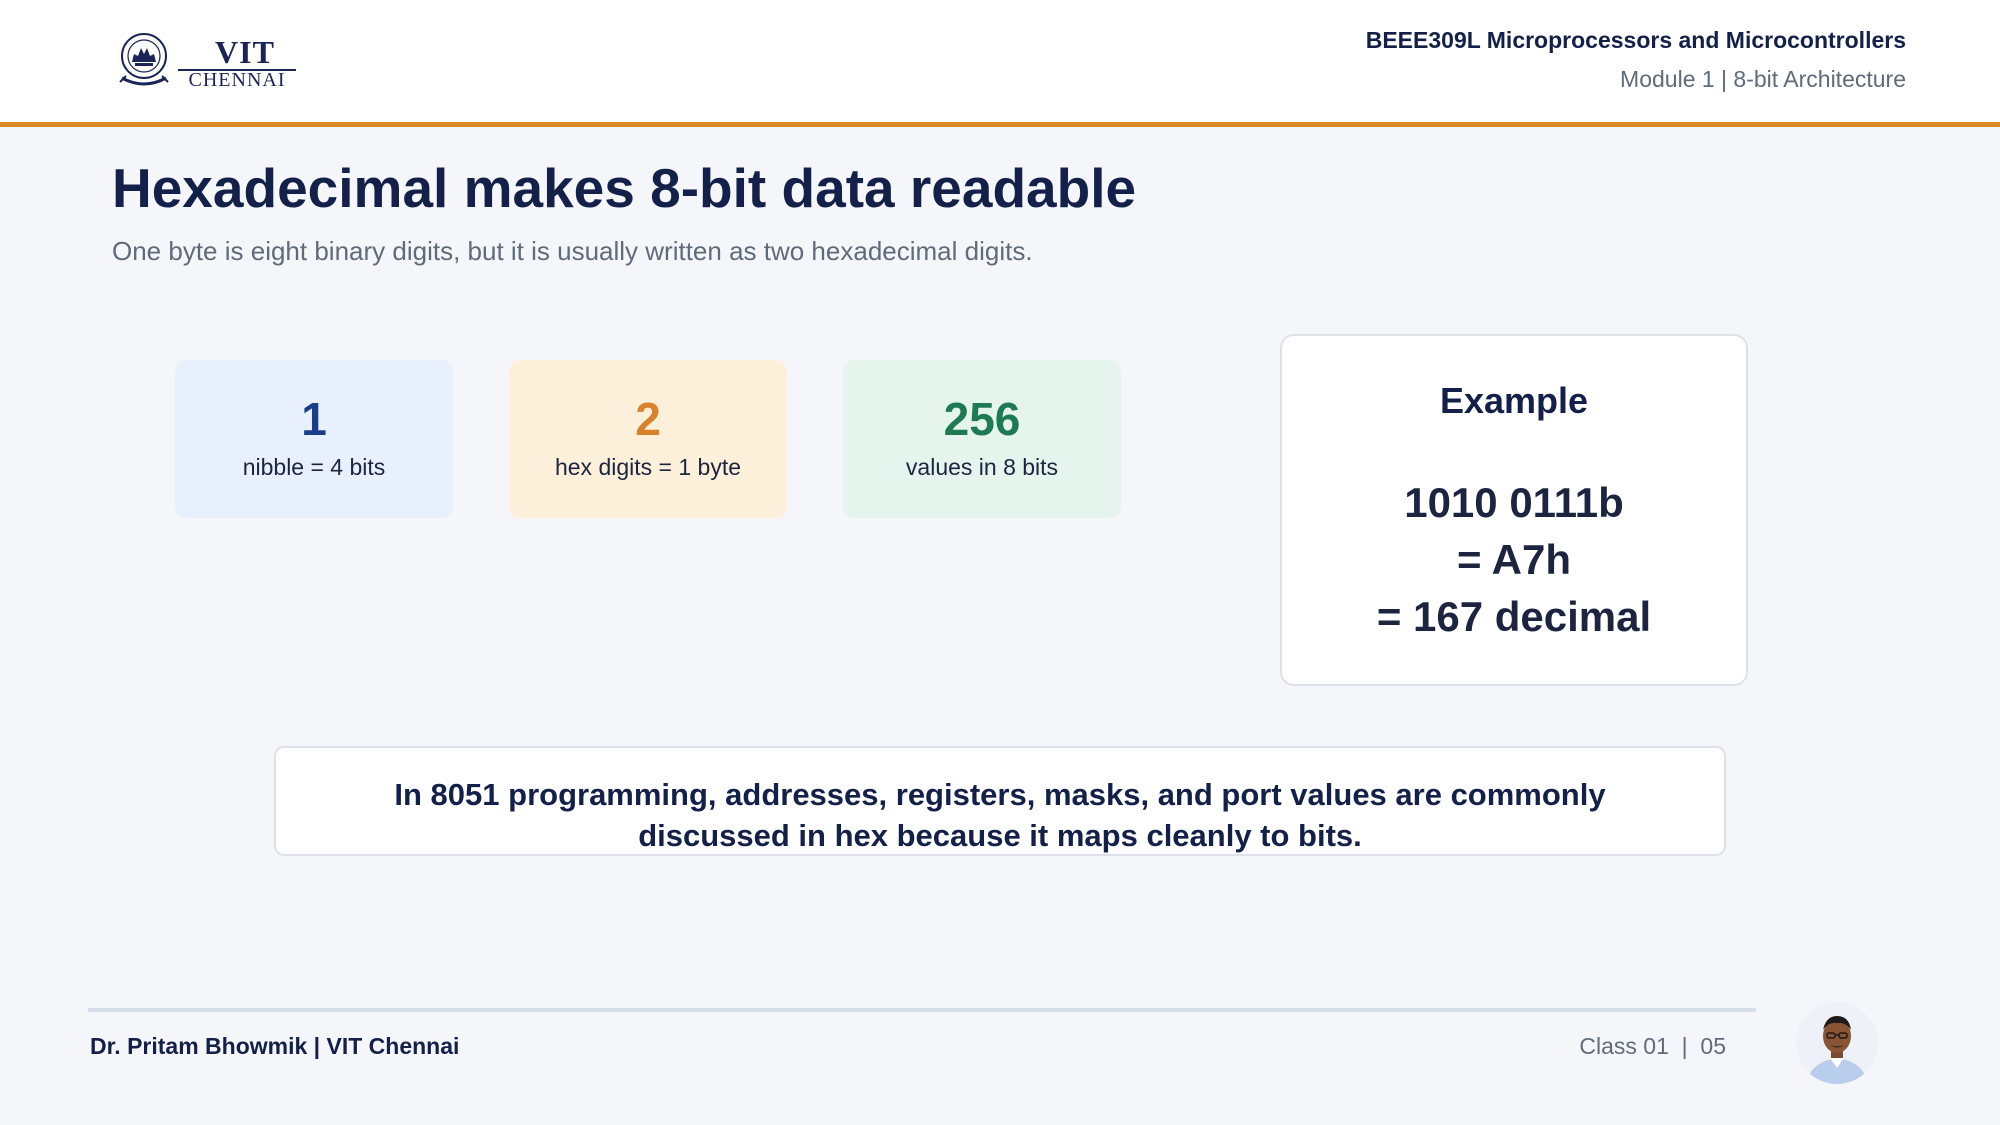  I want to click on example-card: Example 1010 0111b = A7h = 167 decimal, so click(1514, 510).